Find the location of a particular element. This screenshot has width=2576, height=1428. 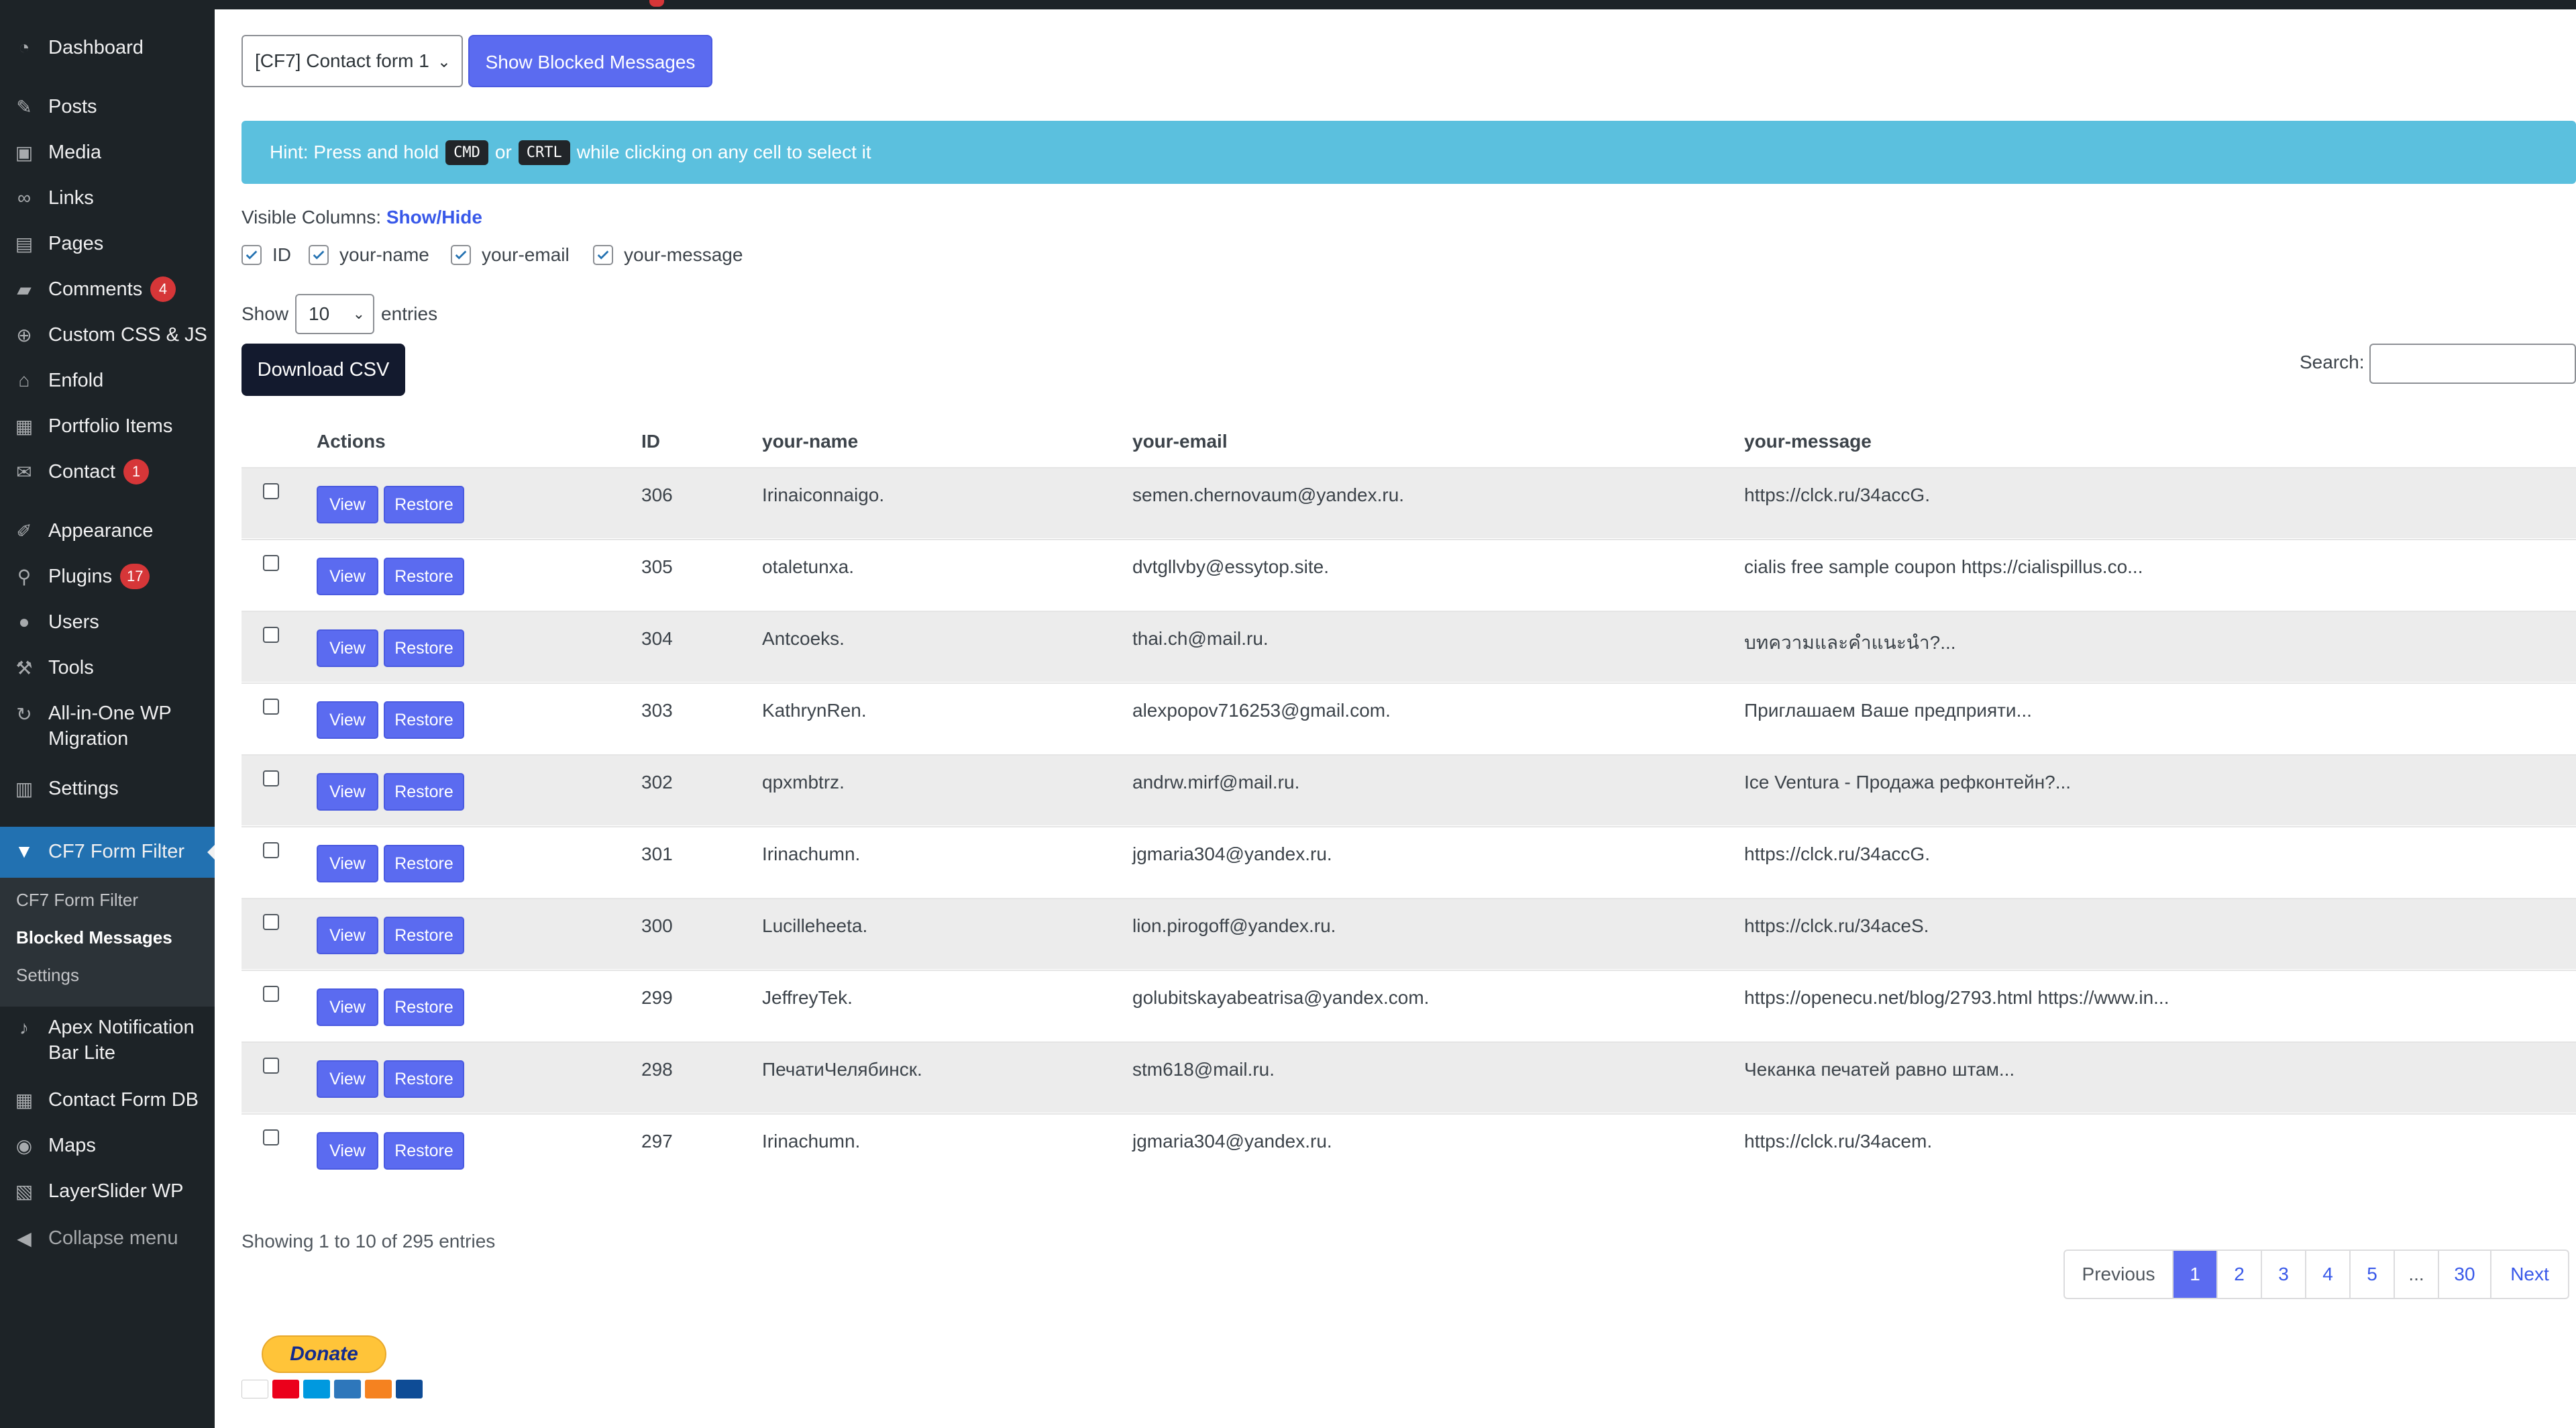

sidebar-item-appearance: ✐ Appearance is located at coordinates (107, 531).